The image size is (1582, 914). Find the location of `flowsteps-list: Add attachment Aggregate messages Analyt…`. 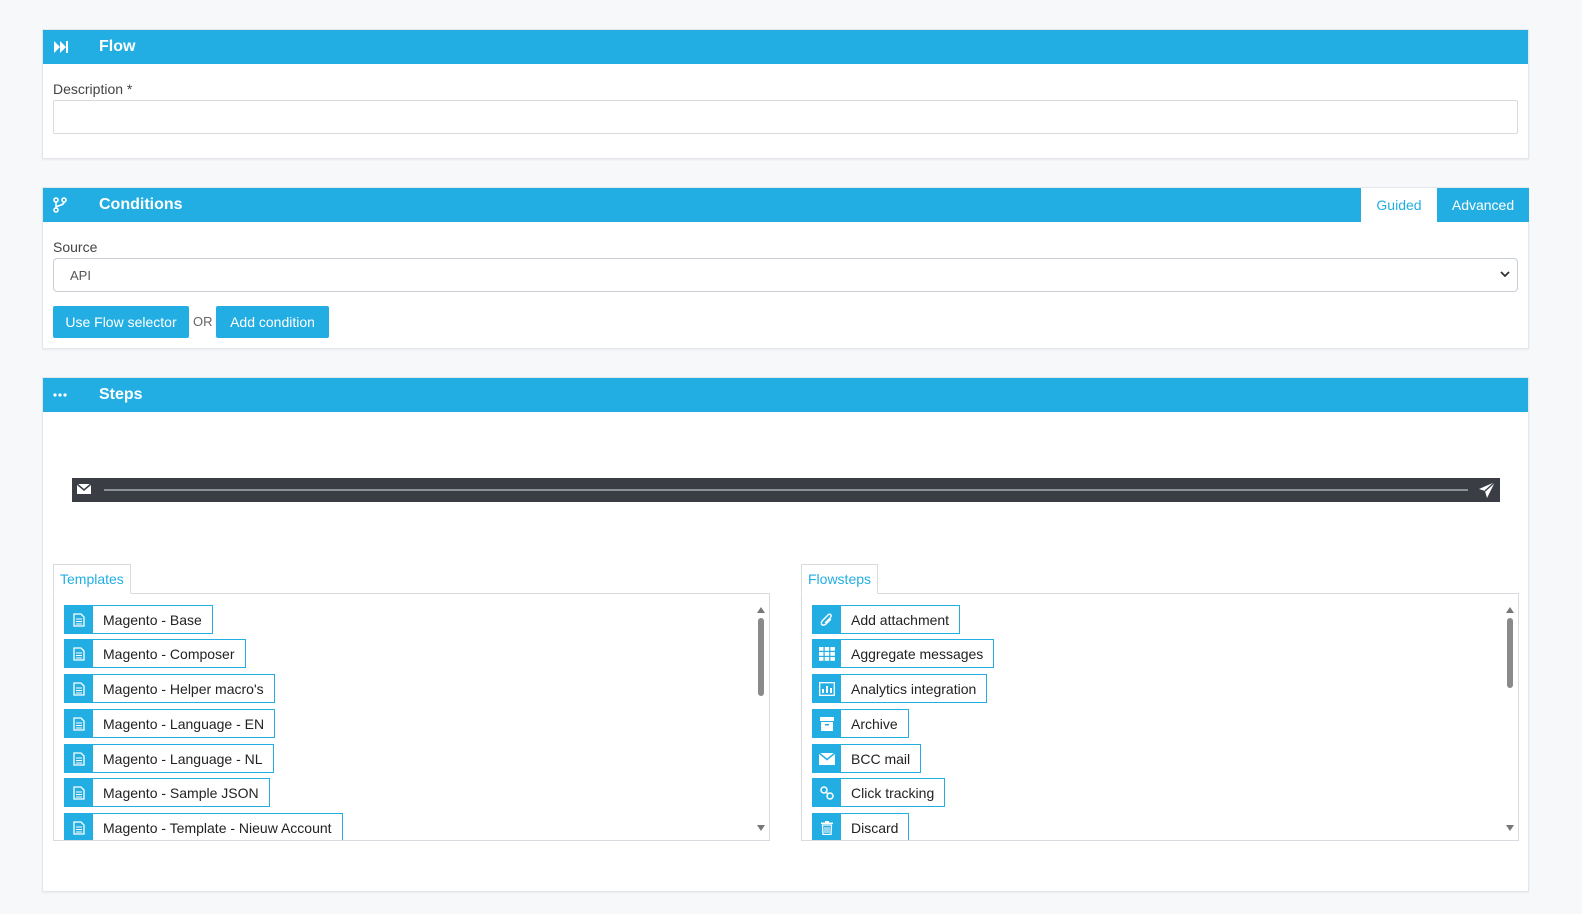

flowsteps-list: Add attachment Aggregate messages Analyt… is located at coordinates (1160, 717).